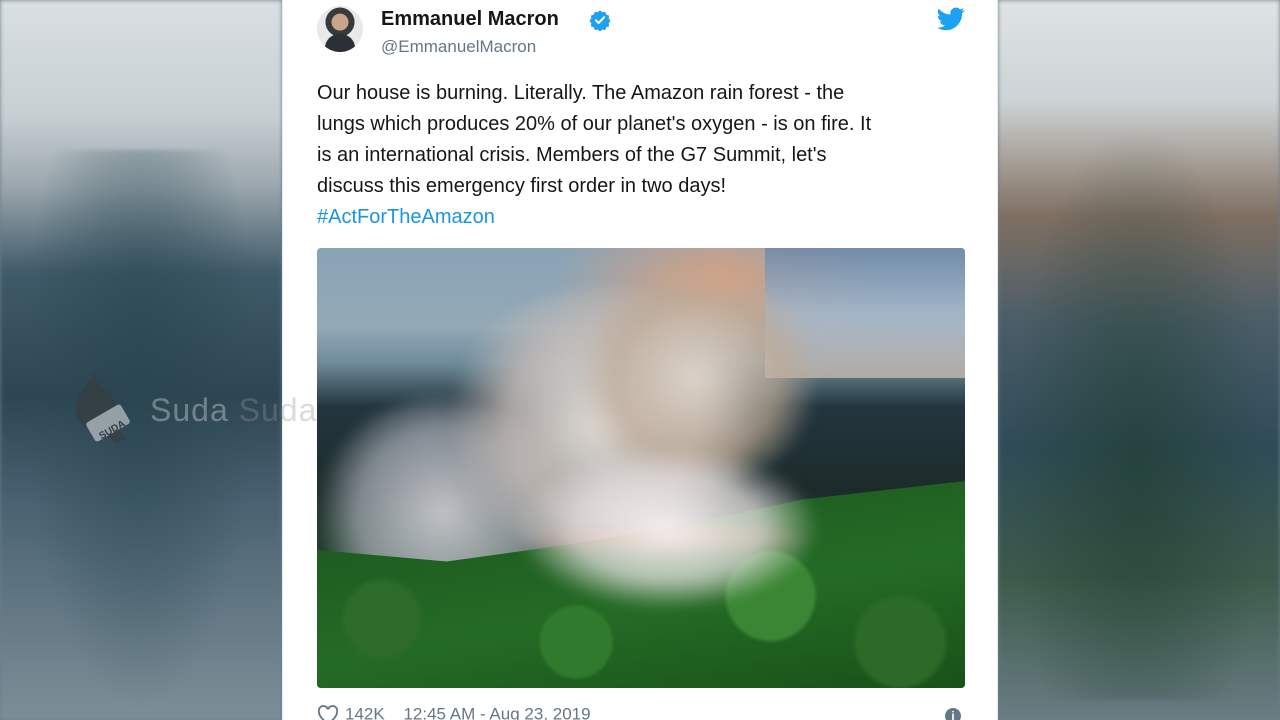 Image resolution: width=1280 pixels, height=720 pixels. What do you see at coordinates (340, 29) in the screenshot?
I see `avatar` at bounding box center [340, 29].